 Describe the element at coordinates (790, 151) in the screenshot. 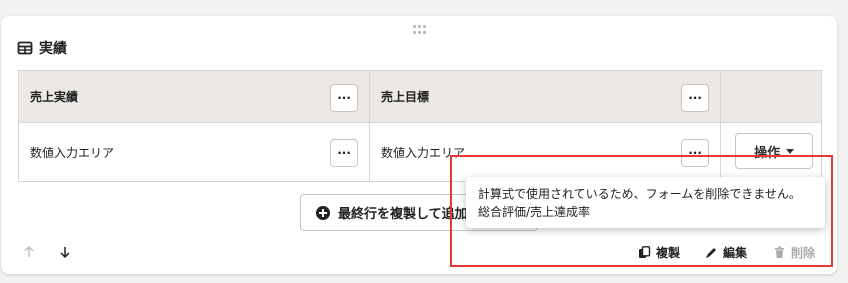

I see `caret-down-icon` at that location.